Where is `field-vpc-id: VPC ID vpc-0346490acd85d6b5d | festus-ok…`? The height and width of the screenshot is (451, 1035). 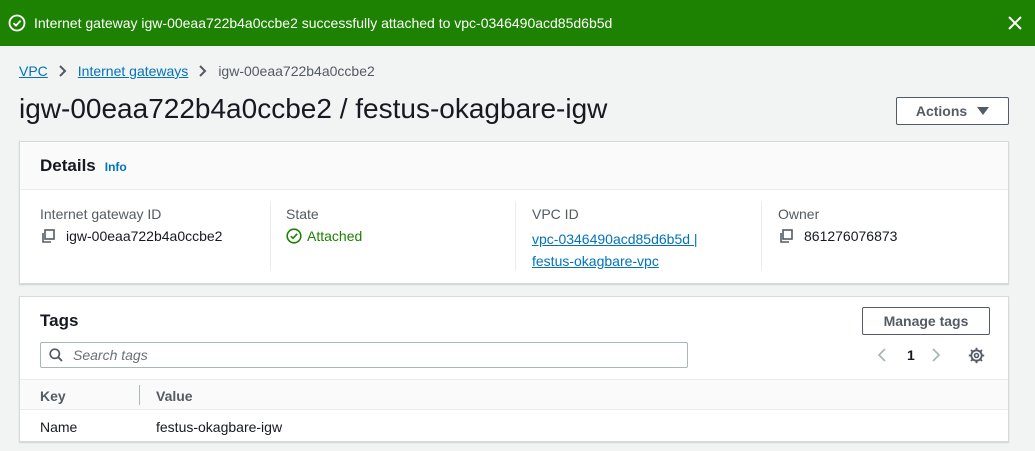
field-vpc-id: VPC ID vpc-0346490acd85d6b5d | festus-ok… is located at coordinates (615, 240).